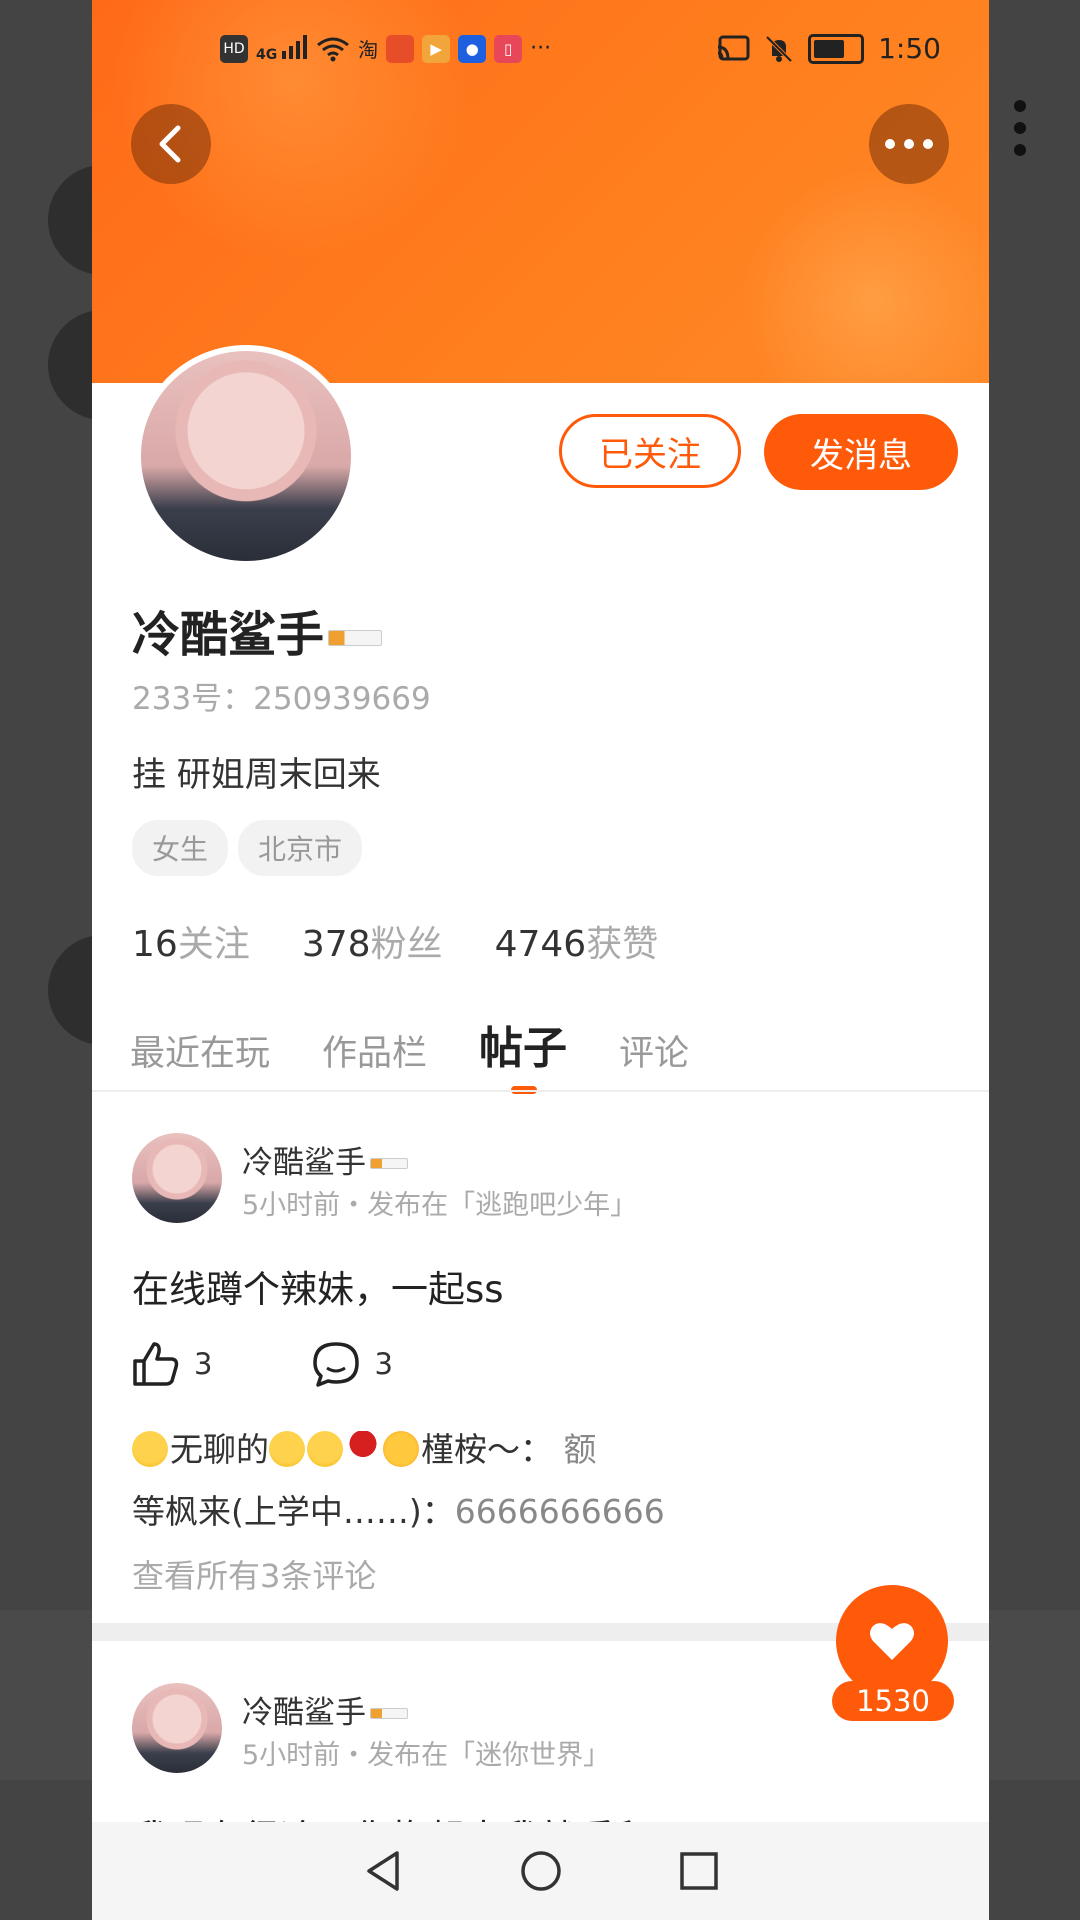 This screenshot has width=1080, height=1920. What do you see at coordinates (733, 47) in the screenshot?
I see `cast-icon` at bounding box center [733, 47].